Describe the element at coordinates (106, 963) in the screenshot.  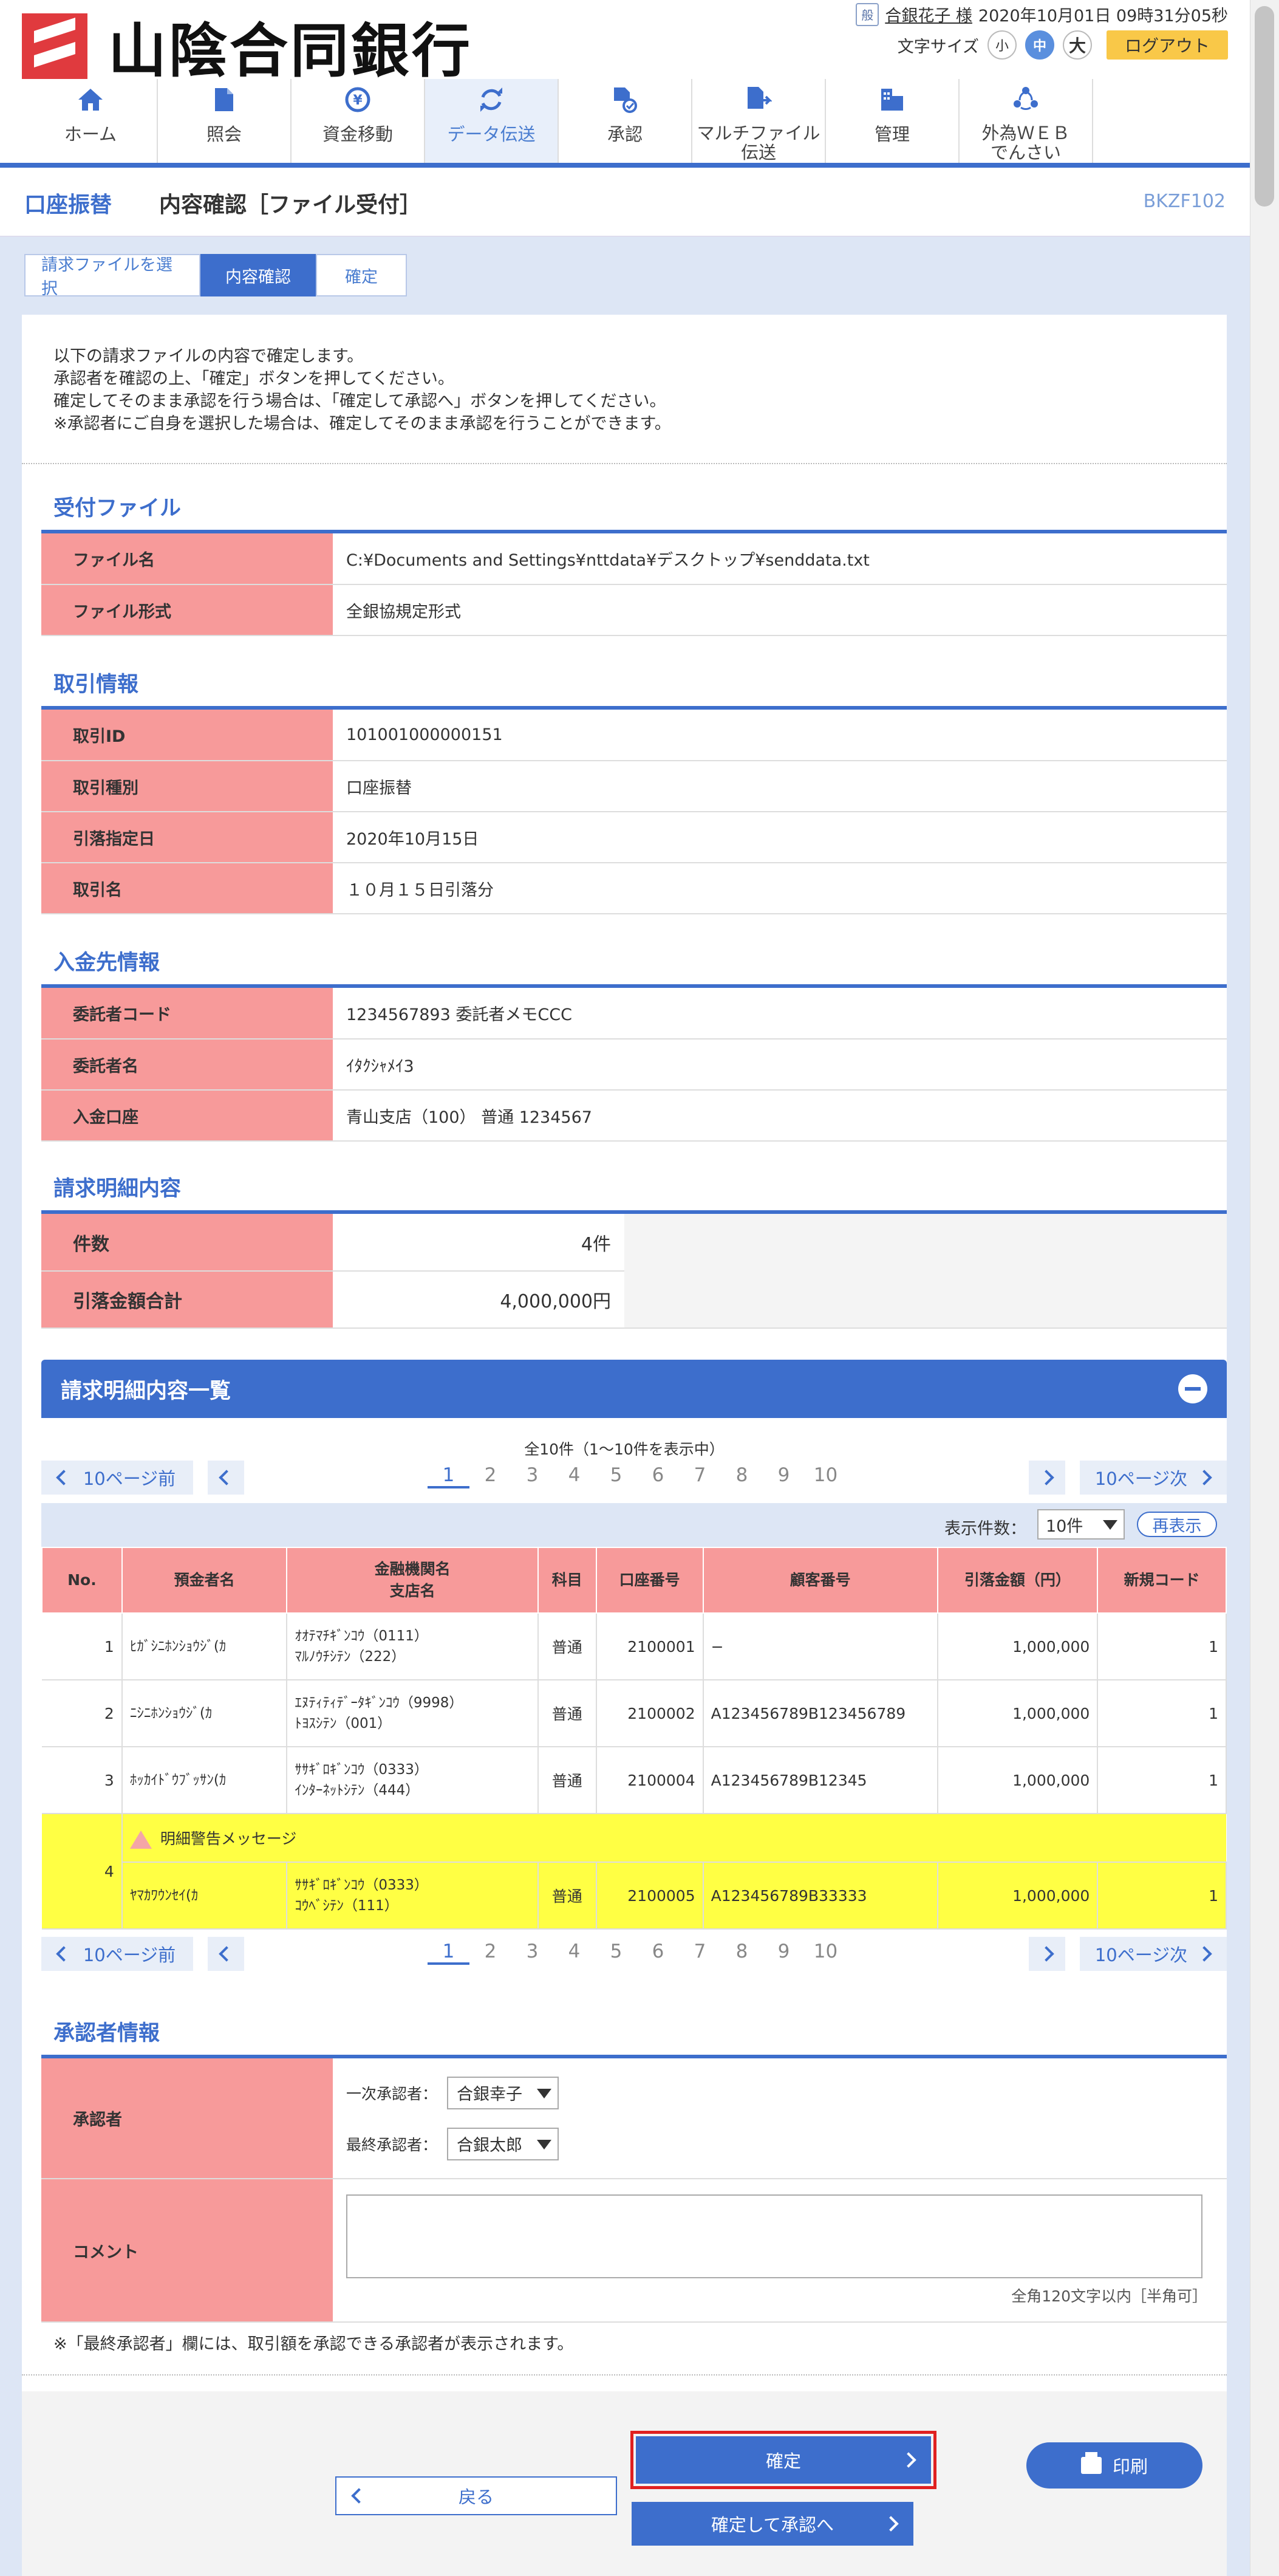
I see `deposit-heading: 入金先情報` at that location.